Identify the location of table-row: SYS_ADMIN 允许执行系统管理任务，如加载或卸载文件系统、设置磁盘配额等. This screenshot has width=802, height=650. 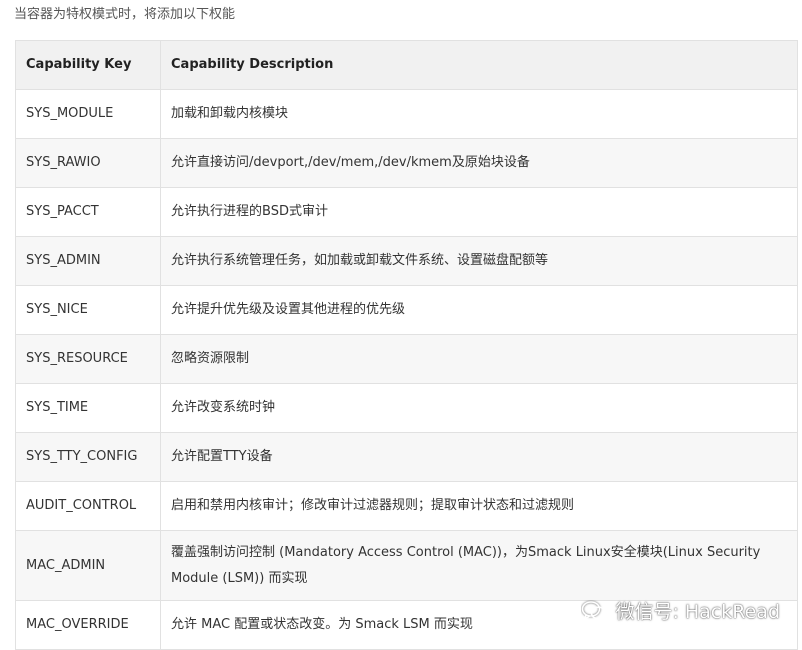
(406, 261).